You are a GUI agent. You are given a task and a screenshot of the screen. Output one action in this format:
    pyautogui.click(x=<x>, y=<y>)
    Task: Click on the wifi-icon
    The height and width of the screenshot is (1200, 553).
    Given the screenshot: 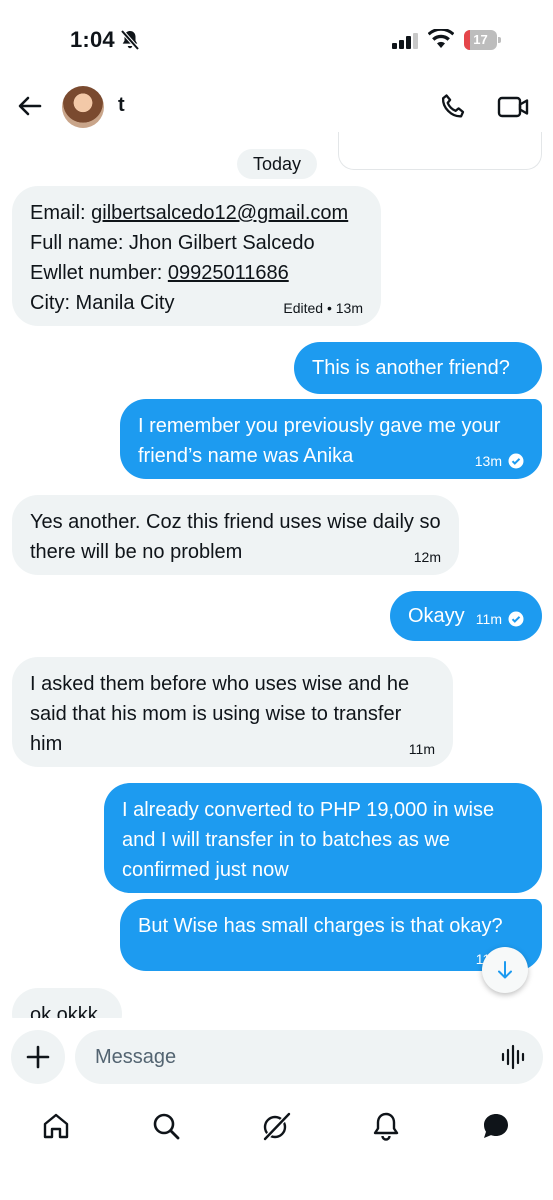 What is the action you would take?
    pyautogui.click(x=441, y=38)
    